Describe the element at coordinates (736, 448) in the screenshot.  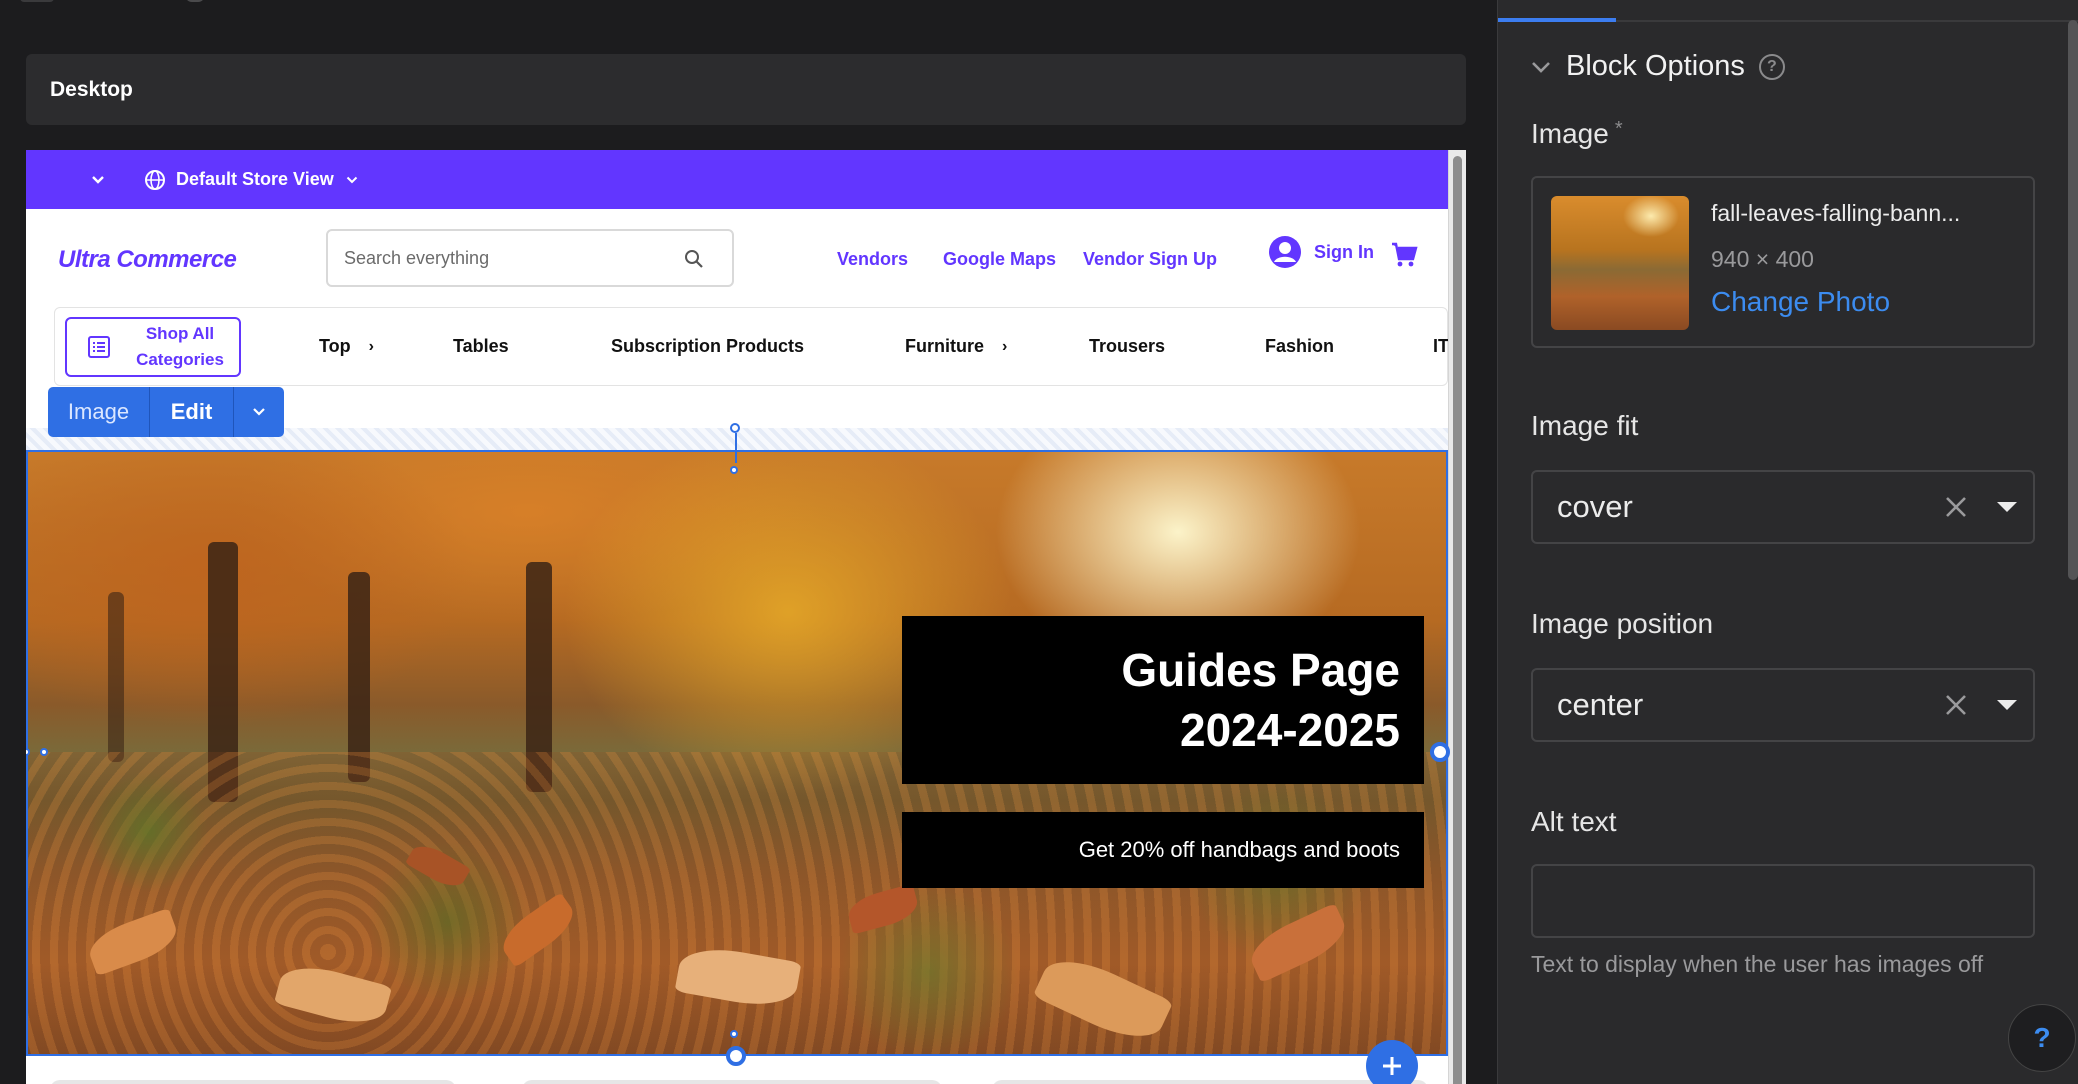
I see `resize-guide-line` at that location.